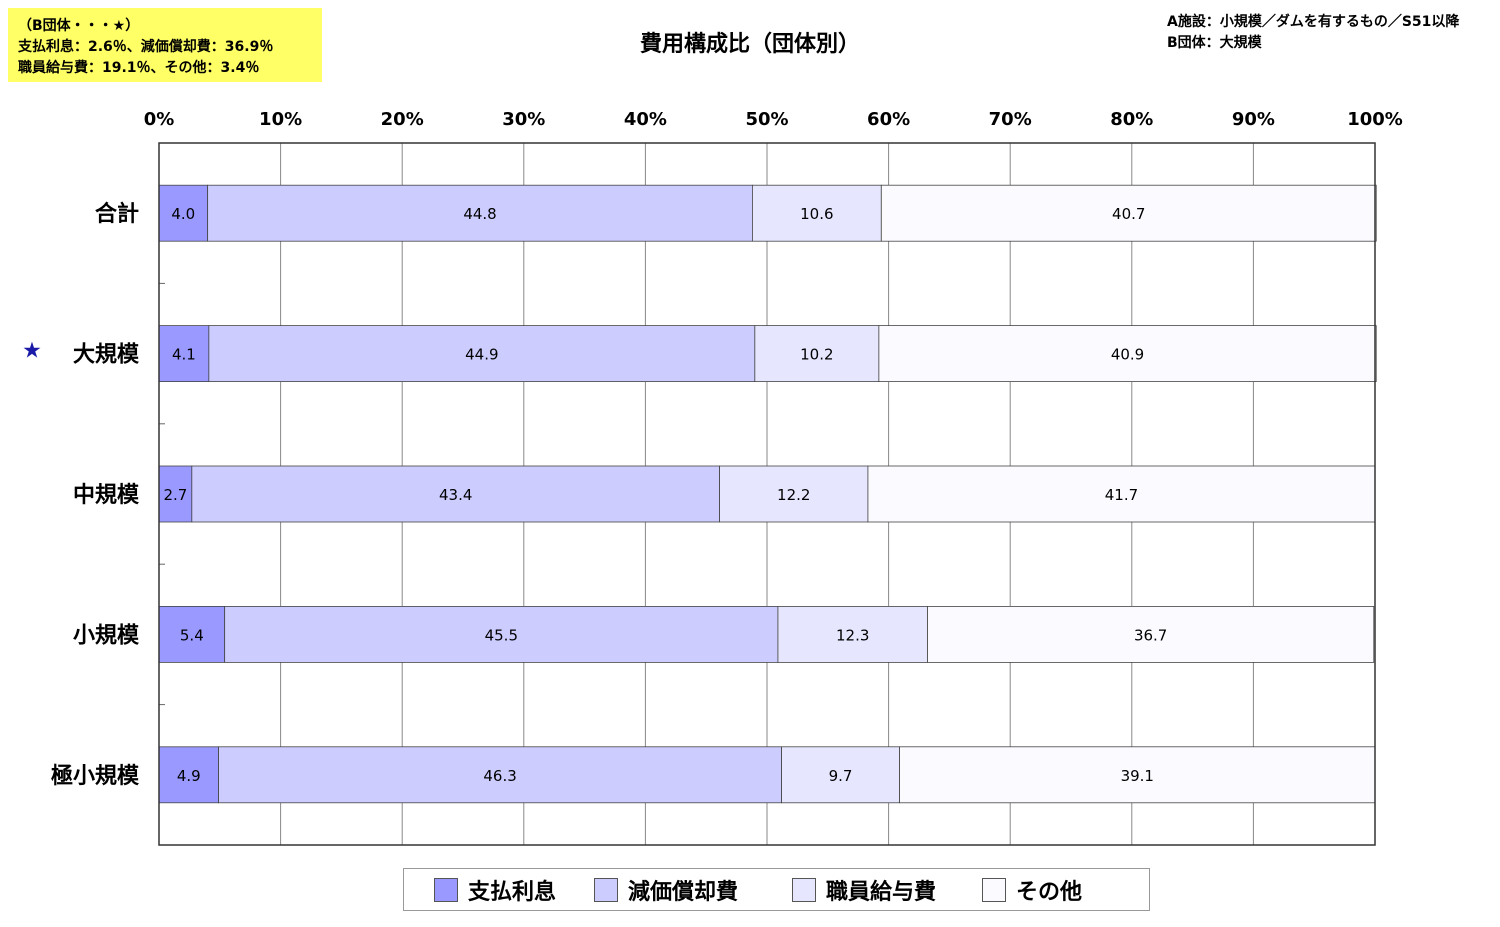 This screenshot has width=1500, height=927. What do you see at coordinates (888, 119) in the screenshot?
I see `x-tick-label: 60%` at bounding box center [888, 119].